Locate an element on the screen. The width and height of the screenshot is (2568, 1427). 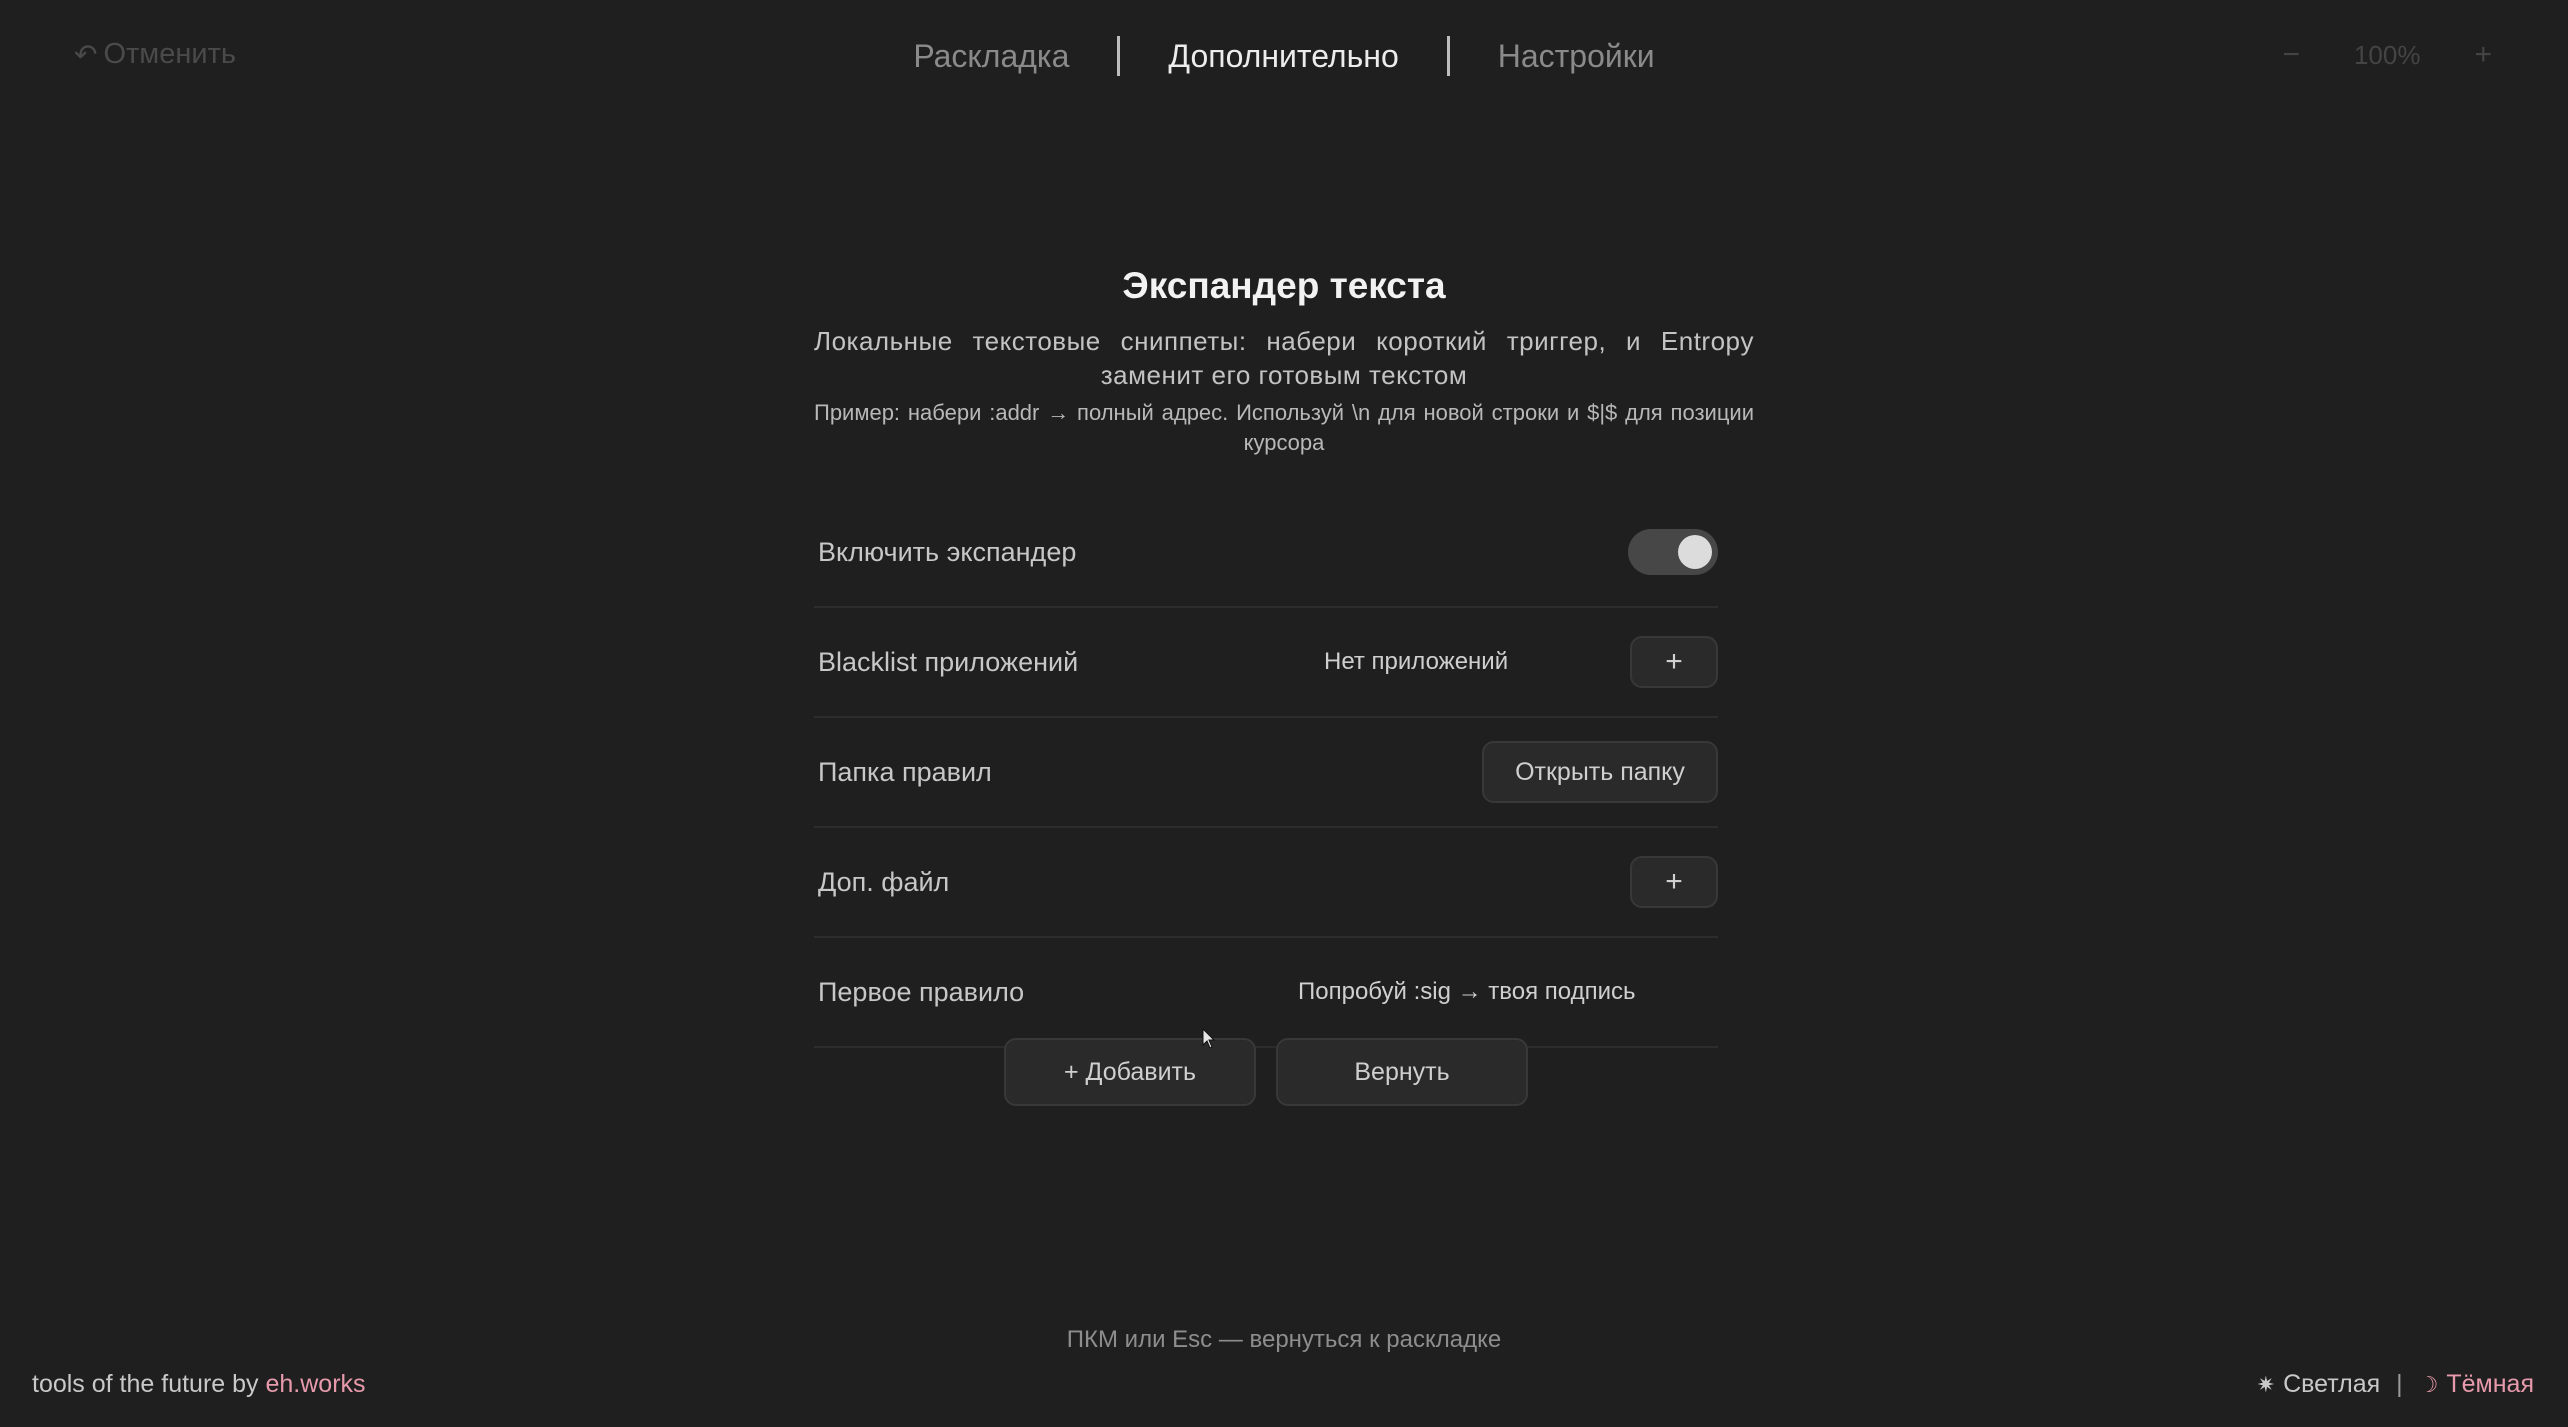
zoom-controls: − 100% + is located at coordinates (2387, 55).